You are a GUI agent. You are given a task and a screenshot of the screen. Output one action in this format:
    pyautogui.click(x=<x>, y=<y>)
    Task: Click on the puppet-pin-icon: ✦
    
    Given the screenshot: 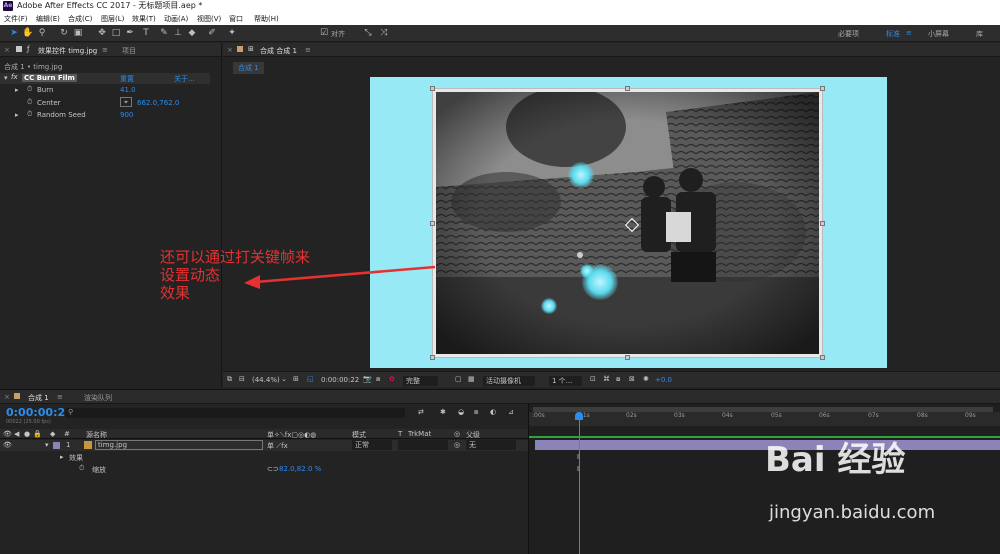 What is the action you would take?
    pyautogui.click(x=232, y=33)
    